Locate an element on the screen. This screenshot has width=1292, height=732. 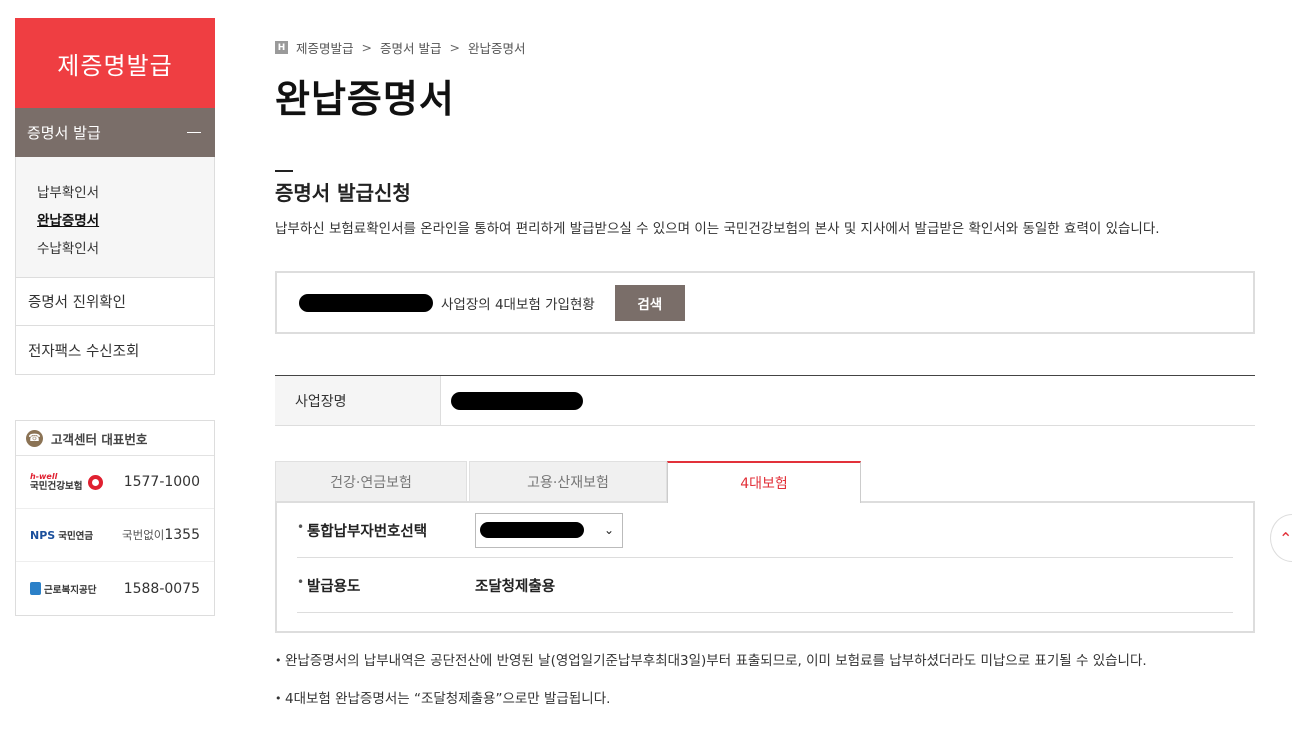
breadcrumb-item-current: 완납증명서 is located at coordinates (496, 48).